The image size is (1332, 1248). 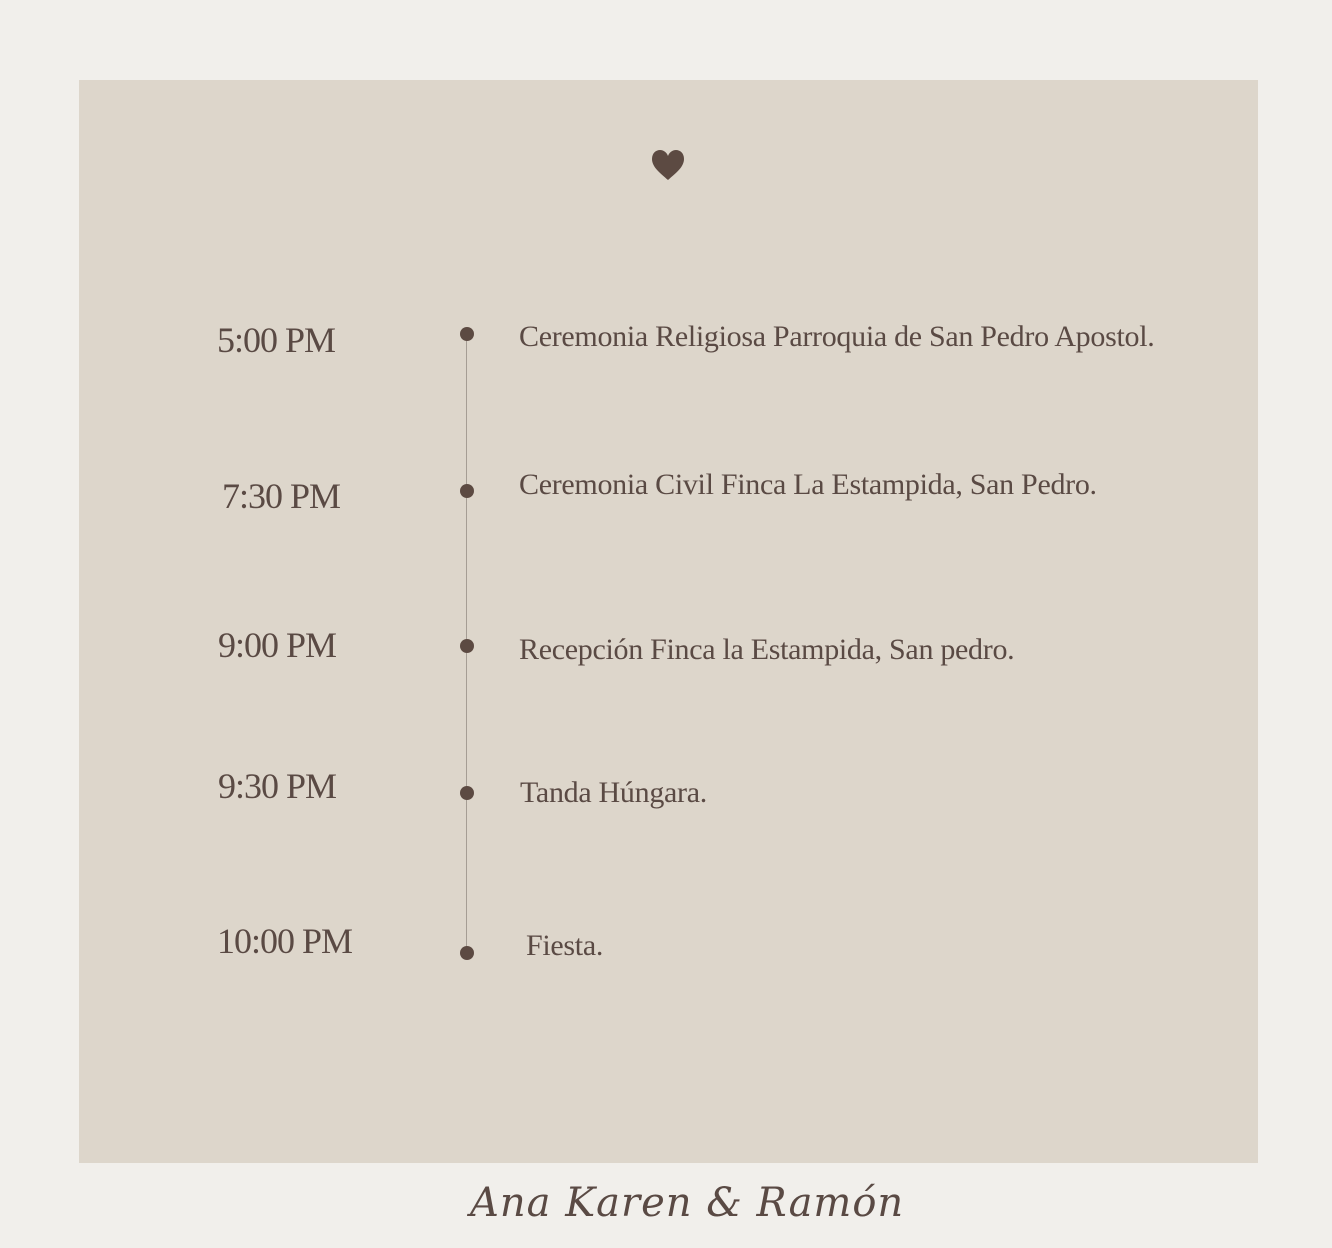 I want to click on event-time-2: 7:30 PM, so click(x=281, y=496).